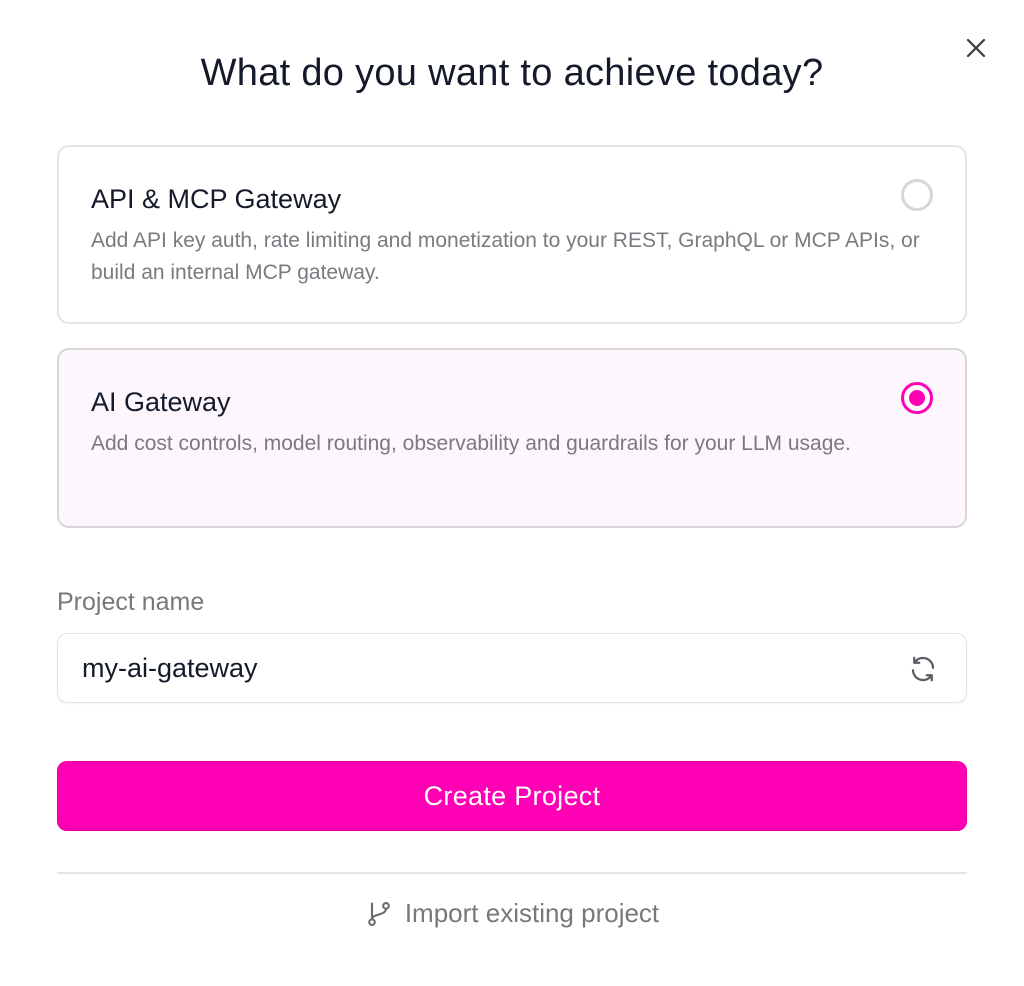 The height and width of the screenshot is (986, 1024). I want to click on create-project-button: Create Project, so click(512, 796).